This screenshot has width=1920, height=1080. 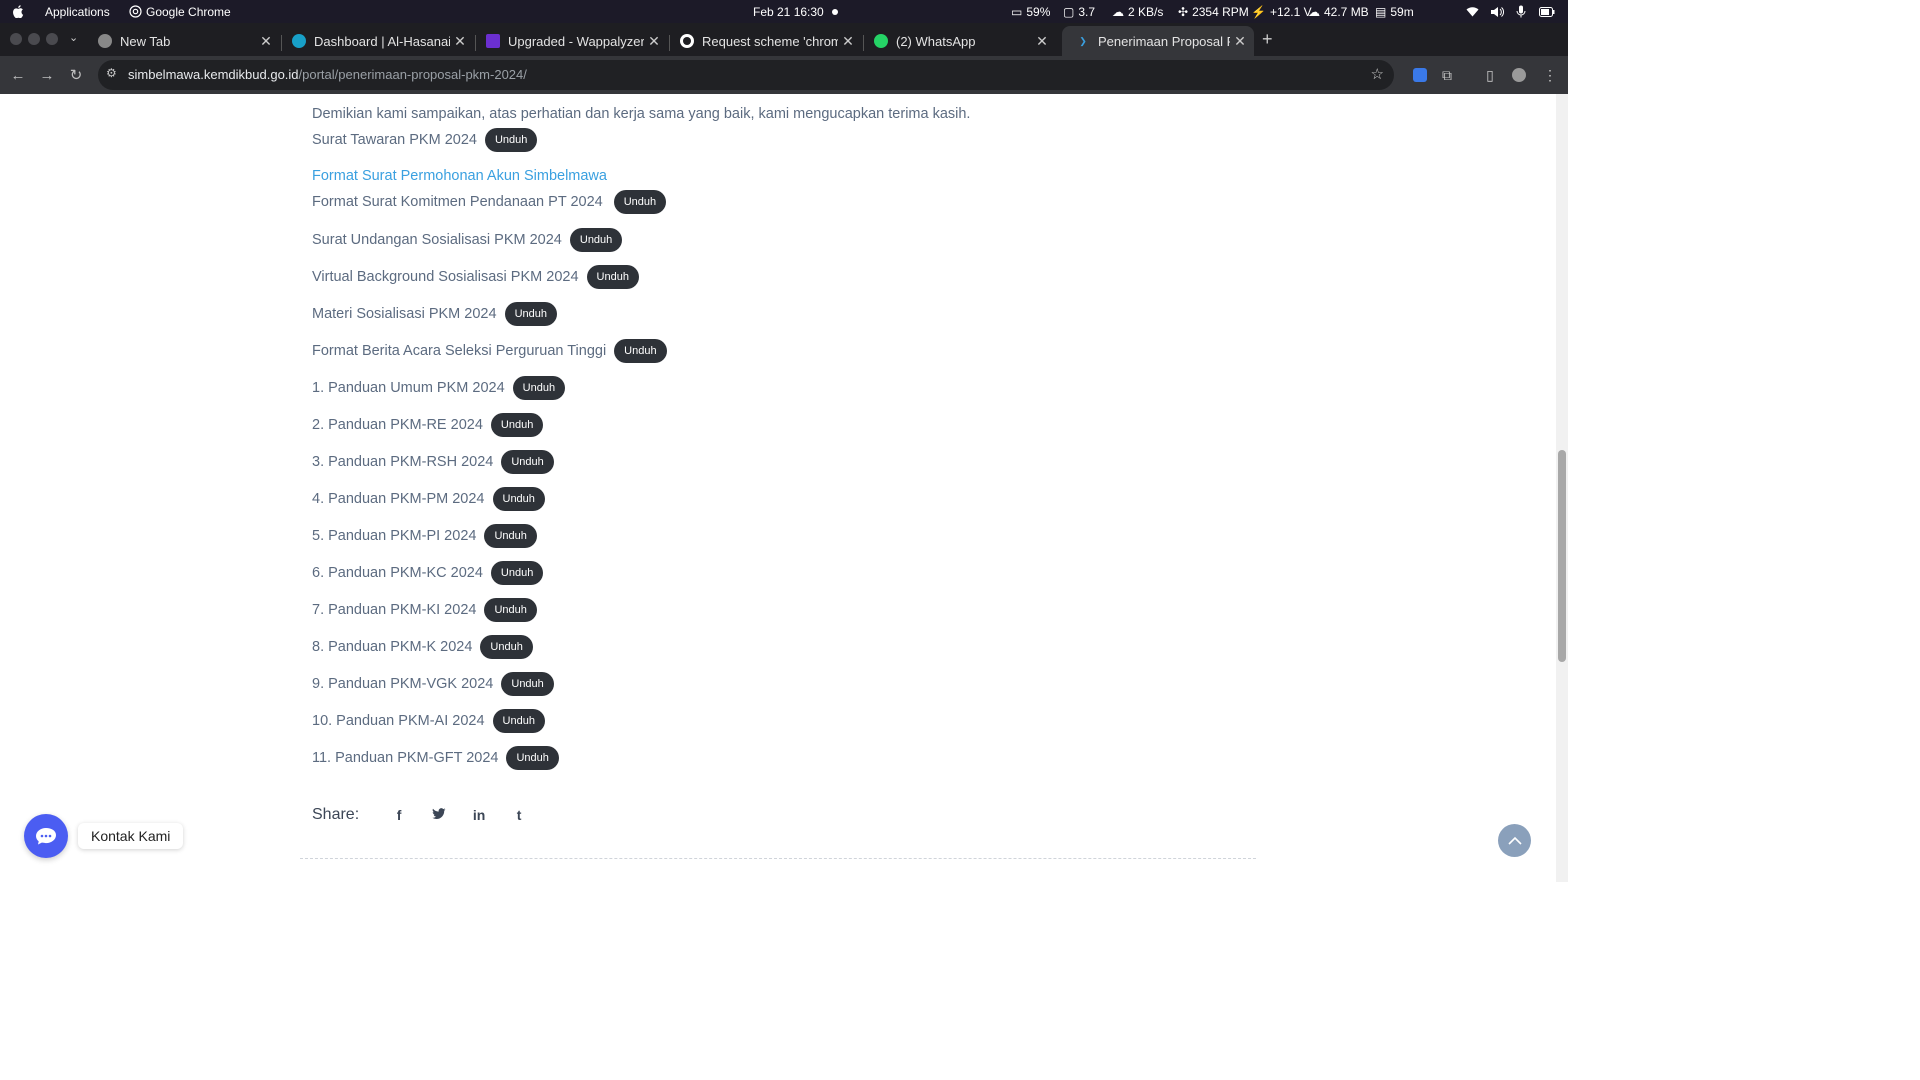 I want to click on reload-icon: ↻, so click(x=76, y=75).